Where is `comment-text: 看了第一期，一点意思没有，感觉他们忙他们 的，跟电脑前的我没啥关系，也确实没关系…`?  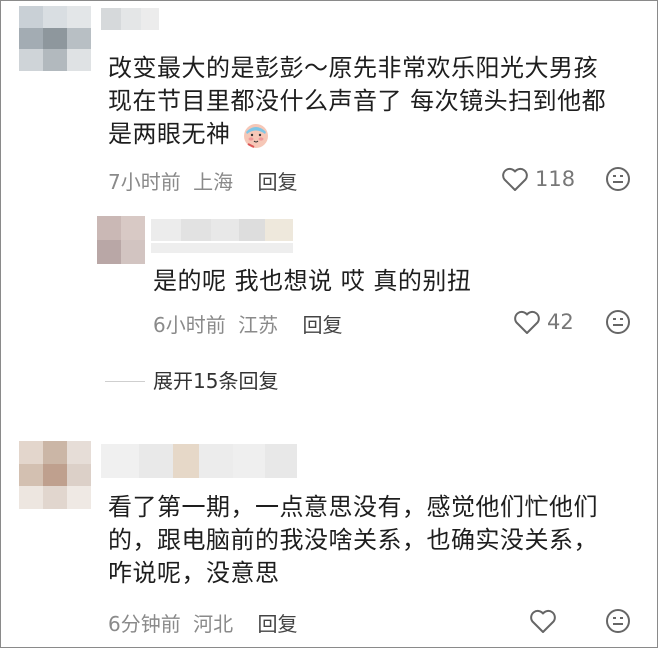 comment-text: 看了第一期，一点意思没有，感觉他们忙他们 的，跟电脑前的我没啥关系，也确实没关系… is located at coordinates (378, 540).